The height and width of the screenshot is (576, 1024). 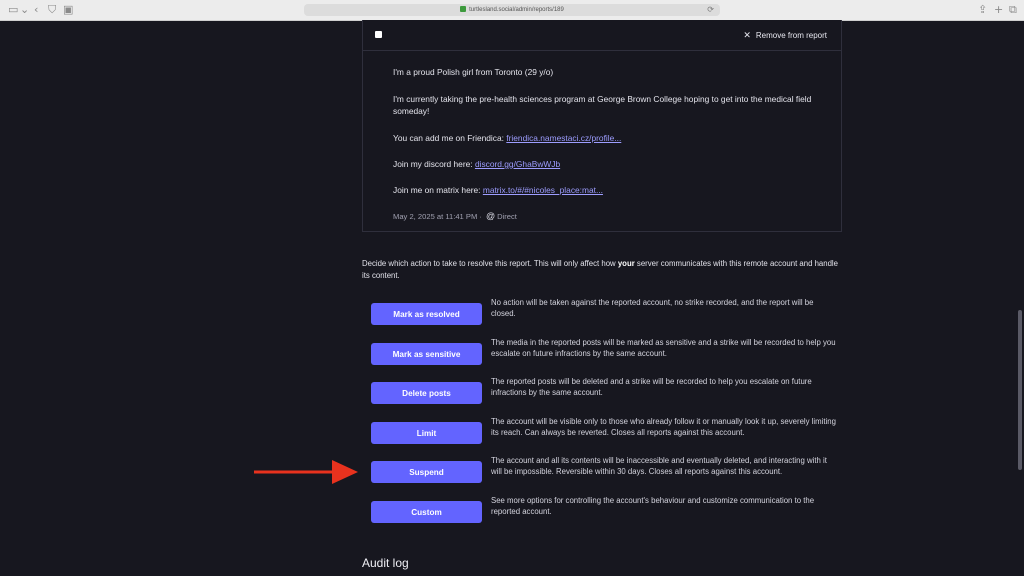 What do you see at coordinates (1020, 390) in the screenshot?
I see `page-scrollbar` at bounding box center [1020, 390].